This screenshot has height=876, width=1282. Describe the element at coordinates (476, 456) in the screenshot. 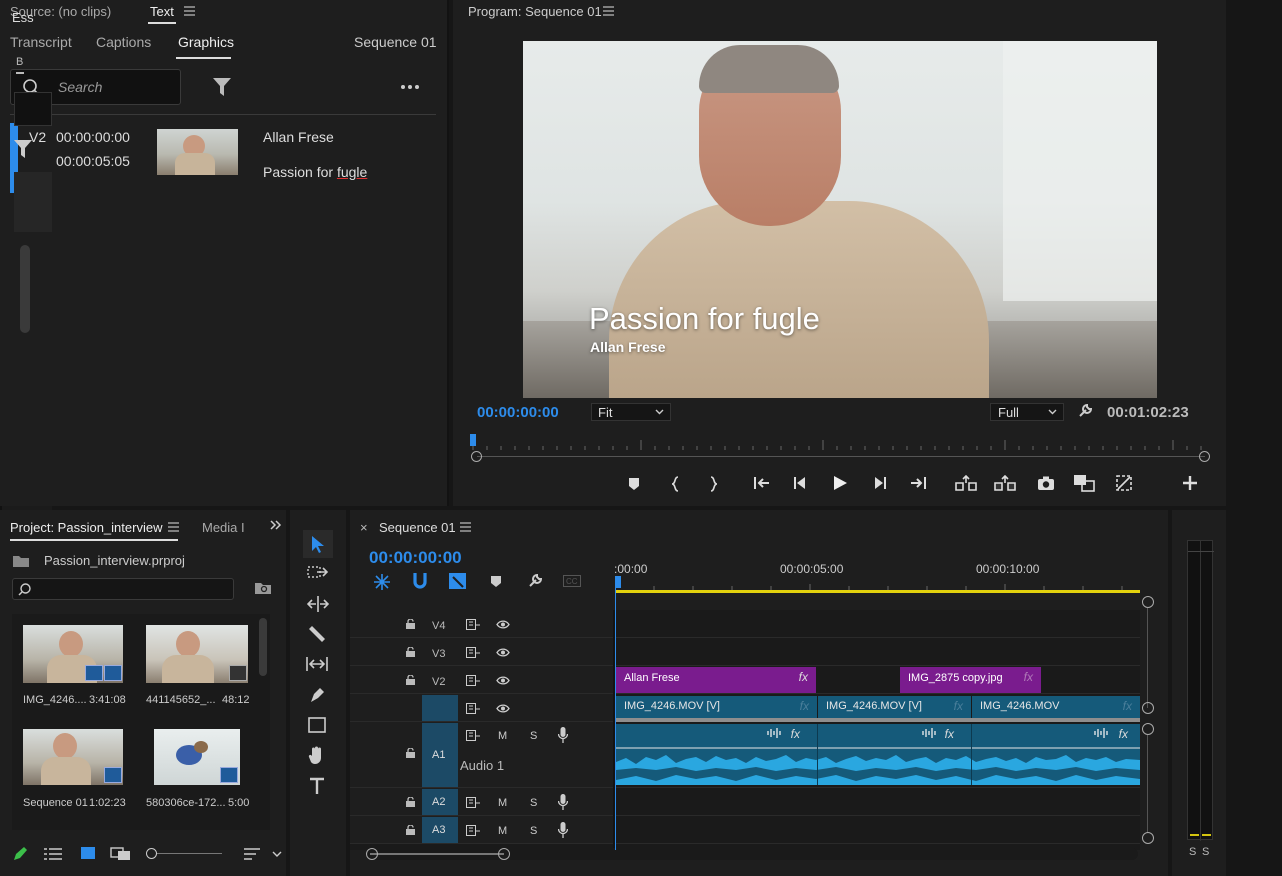

I see `zoom-handle-left` at that location.